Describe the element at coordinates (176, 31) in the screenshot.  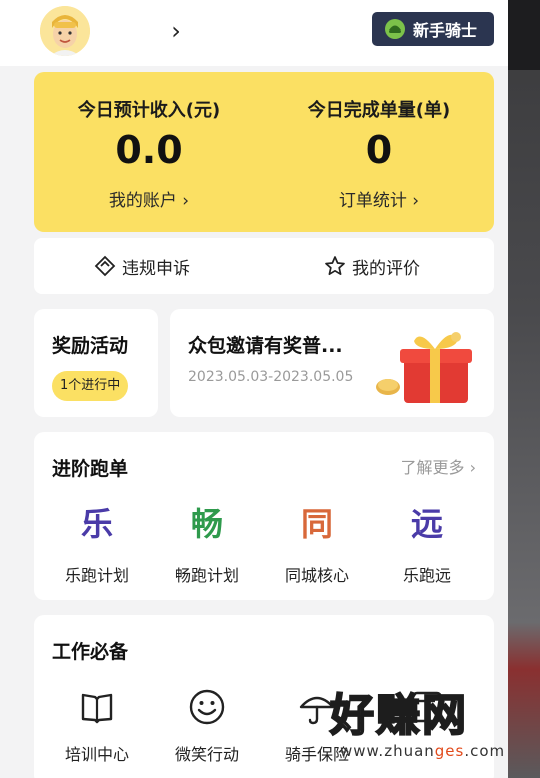
I see `profile-chevron-icon: ›` at that location.